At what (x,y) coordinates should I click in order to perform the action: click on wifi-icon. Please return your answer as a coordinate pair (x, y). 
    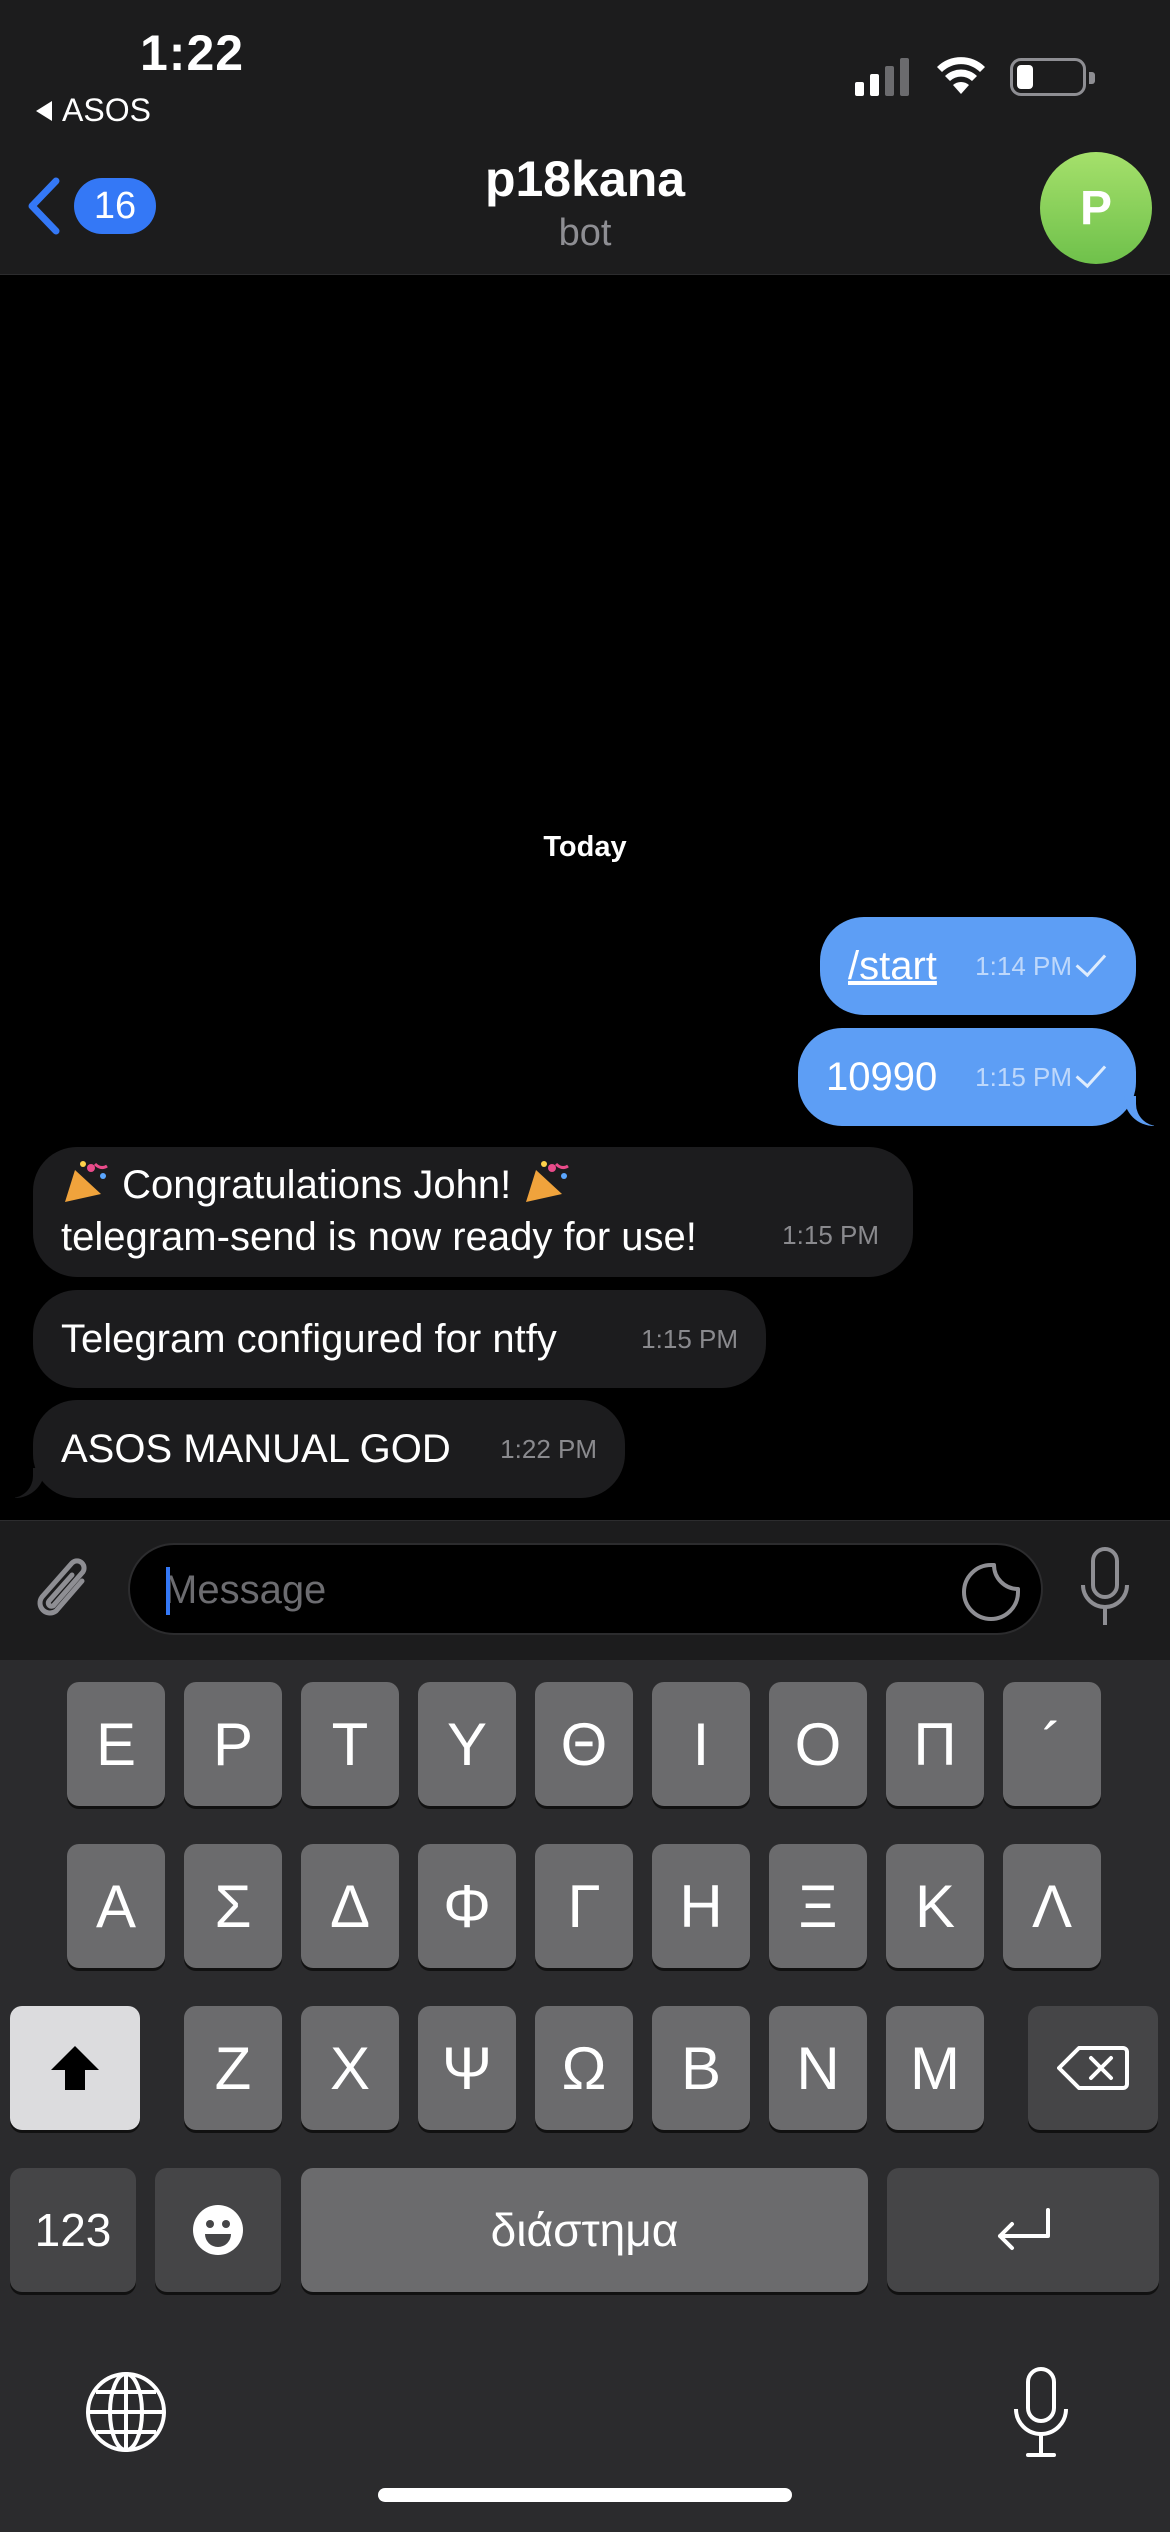
    Looking at the image, I should click on (961, 75).